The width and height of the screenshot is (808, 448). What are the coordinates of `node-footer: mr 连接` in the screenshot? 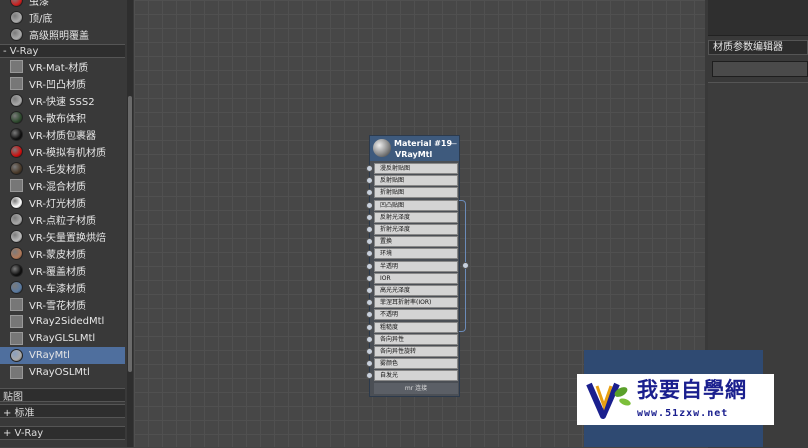 It's located at (416, 388).